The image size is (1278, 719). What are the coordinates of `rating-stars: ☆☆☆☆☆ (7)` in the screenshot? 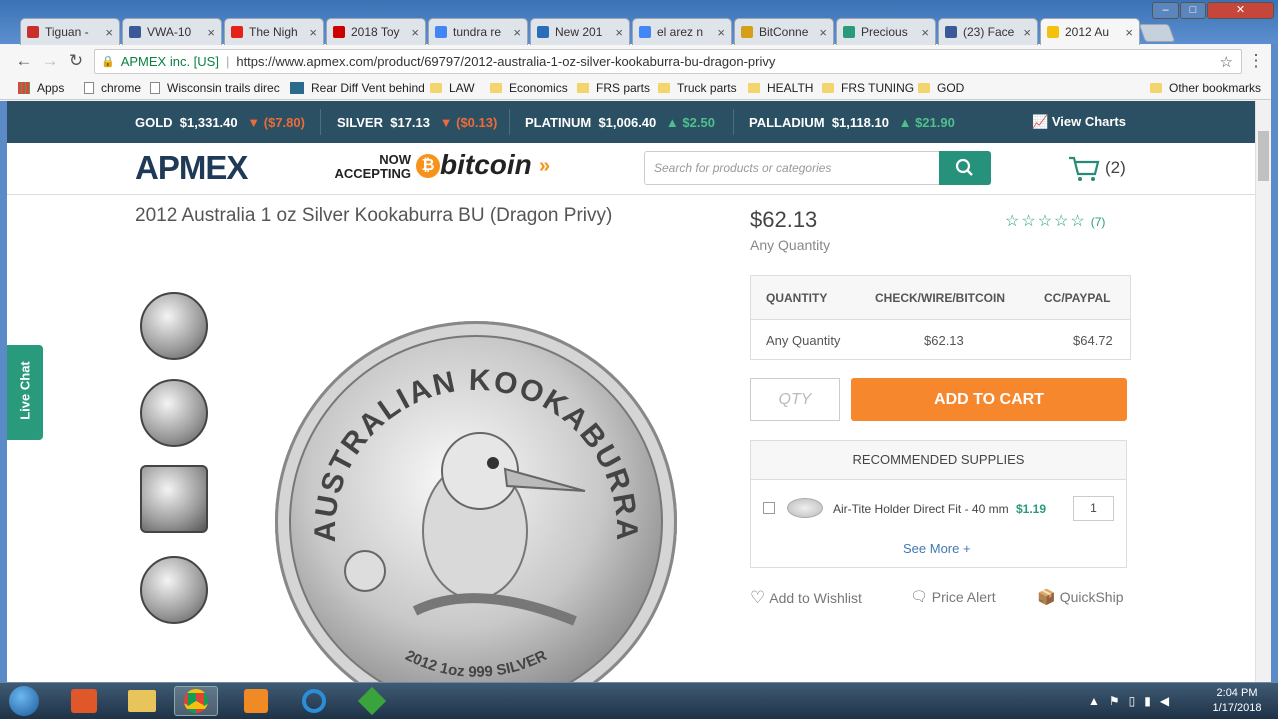 It's located at (1055, 221).